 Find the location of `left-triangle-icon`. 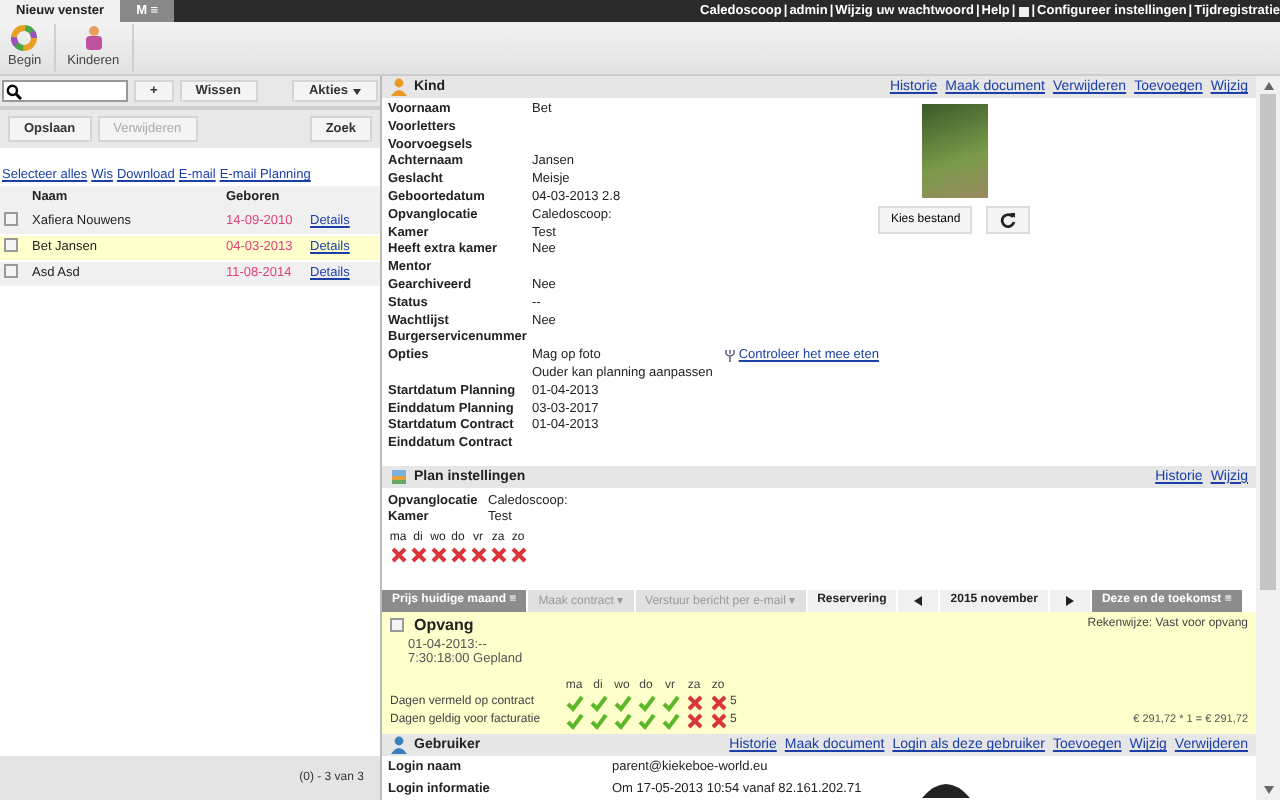

left-triangle-icon is located at coordinates (918, 600).